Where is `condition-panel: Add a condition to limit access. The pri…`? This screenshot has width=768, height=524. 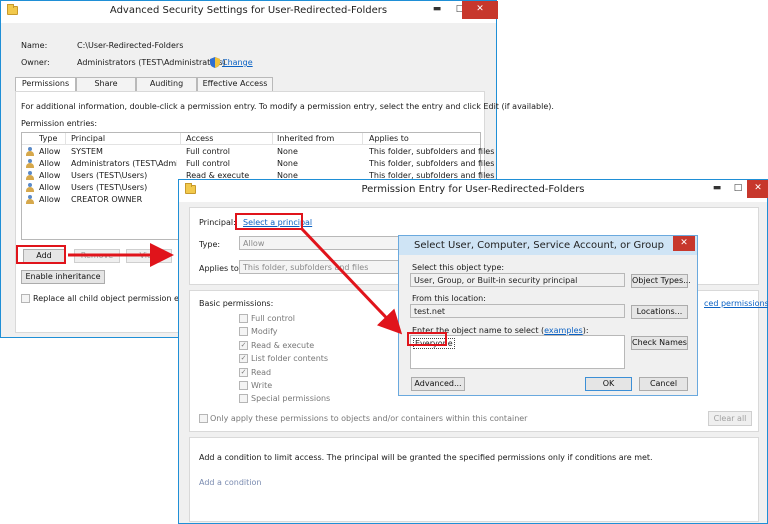
condition-panel: Add a condition to limit access. The pri… is located at coordinates (474, 479).